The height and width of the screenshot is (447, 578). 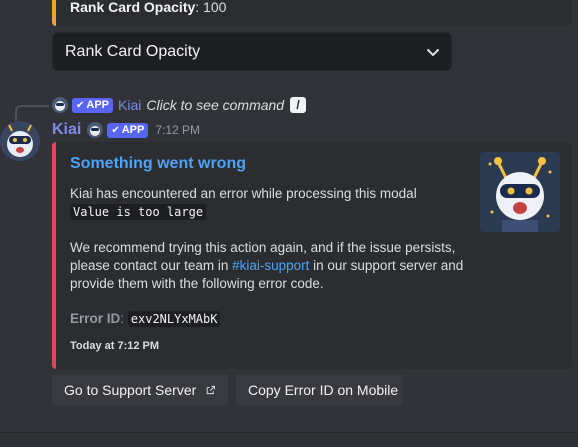 I want to click on slash-command-icon: /, so click(x=298, y=105).